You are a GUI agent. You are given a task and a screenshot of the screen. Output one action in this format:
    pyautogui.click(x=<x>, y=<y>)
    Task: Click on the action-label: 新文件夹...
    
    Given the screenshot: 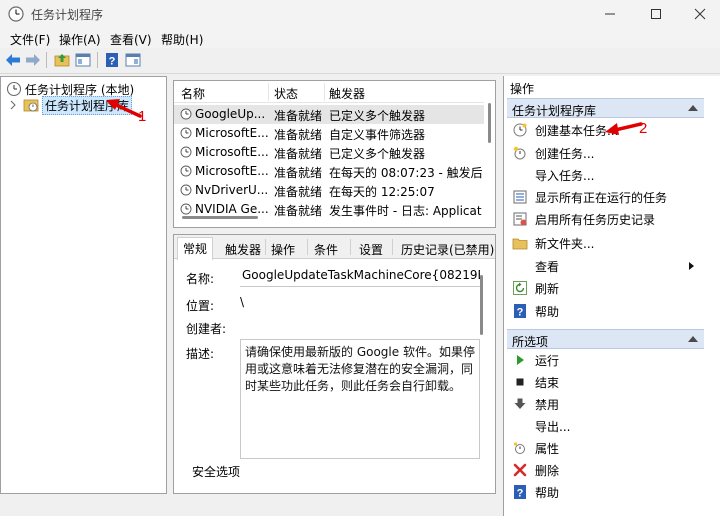 What is the action you would take?
    pyautogui.click(x=565, y=243)
    